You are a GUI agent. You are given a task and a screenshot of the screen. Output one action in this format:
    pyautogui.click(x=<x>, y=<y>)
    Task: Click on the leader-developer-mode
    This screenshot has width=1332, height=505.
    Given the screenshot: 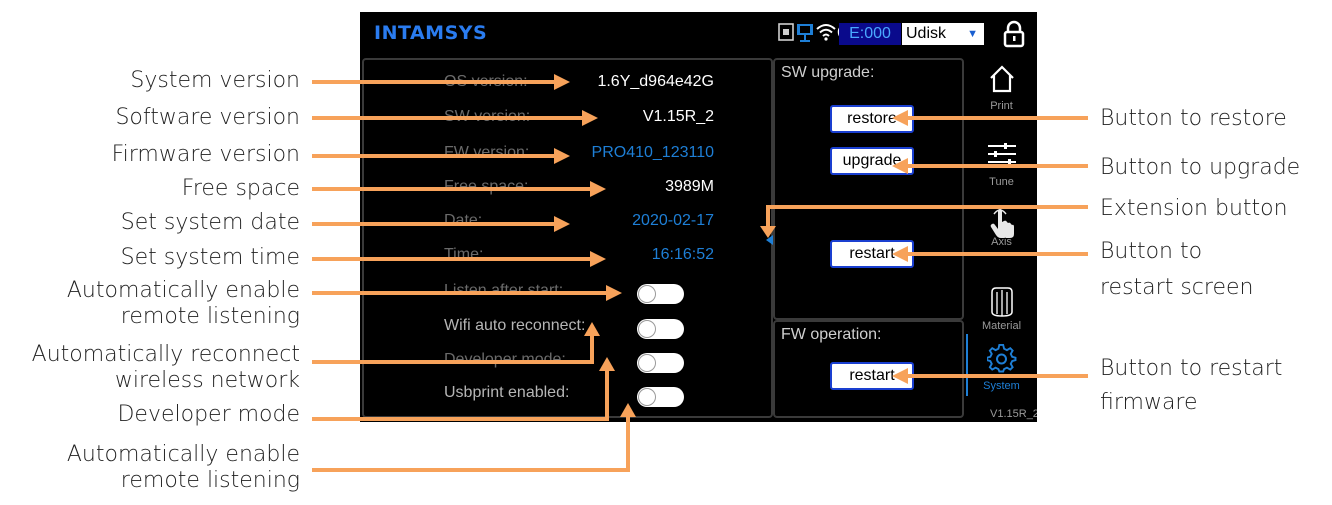 What is the action you would take?
    pyautogui.click(x=460, y=393)
    